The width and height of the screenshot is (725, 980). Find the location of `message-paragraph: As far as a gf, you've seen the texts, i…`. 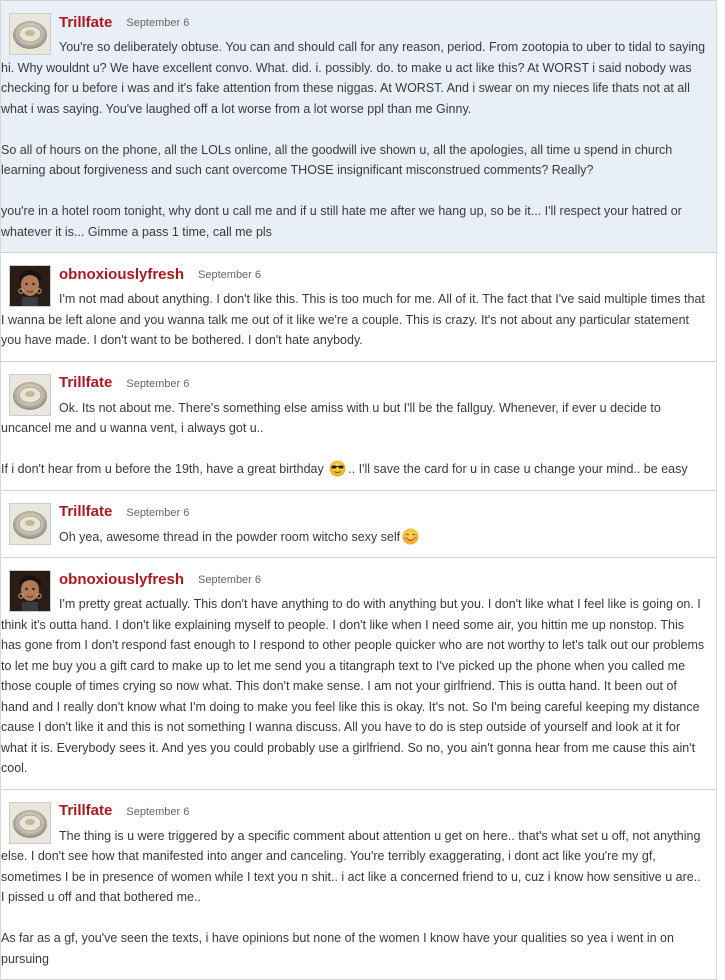

message-paragraph: As far as a gf, you've seen the texts, i… is located at coordinates (353, 948).